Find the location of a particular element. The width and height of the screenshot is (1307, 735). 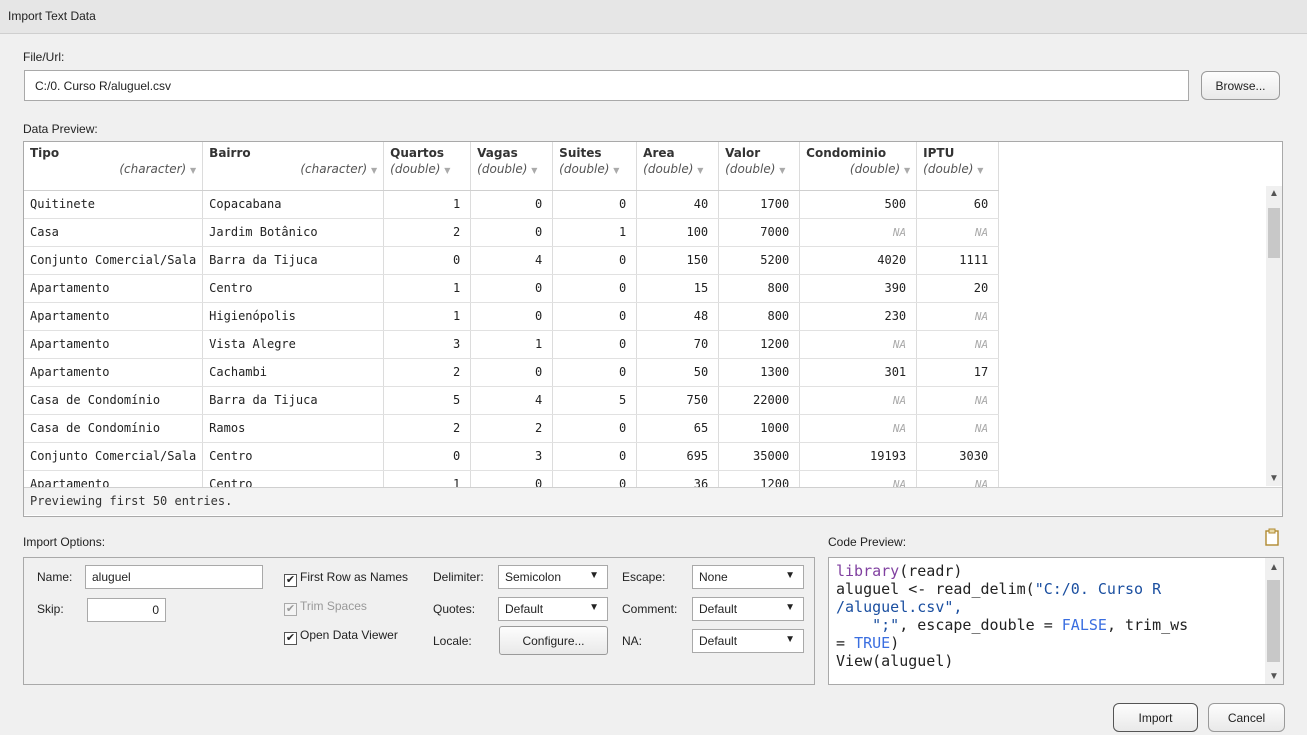

column-type: (double) is located at coordinates (875, 169).